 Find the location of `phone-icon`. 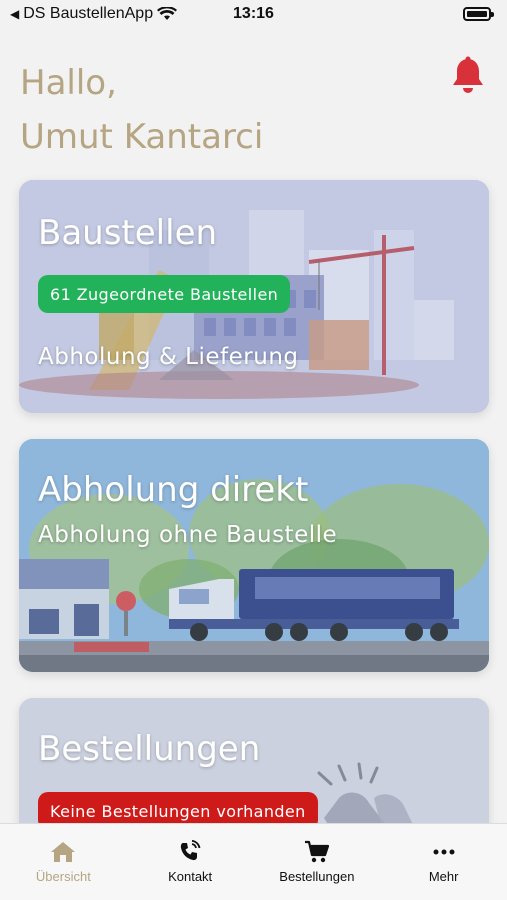

phone-icon is located at coordinates (190, 850).